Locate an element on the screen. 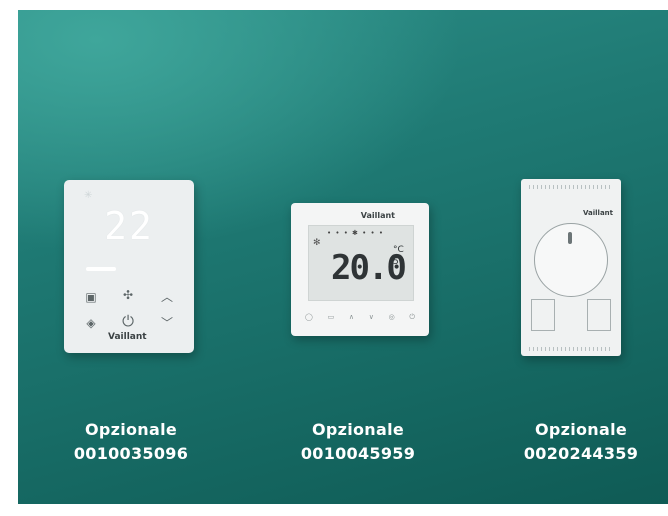 This screenshot has width=668, height=516. power-icon: ⏻ is located at coordinates (128, 321).